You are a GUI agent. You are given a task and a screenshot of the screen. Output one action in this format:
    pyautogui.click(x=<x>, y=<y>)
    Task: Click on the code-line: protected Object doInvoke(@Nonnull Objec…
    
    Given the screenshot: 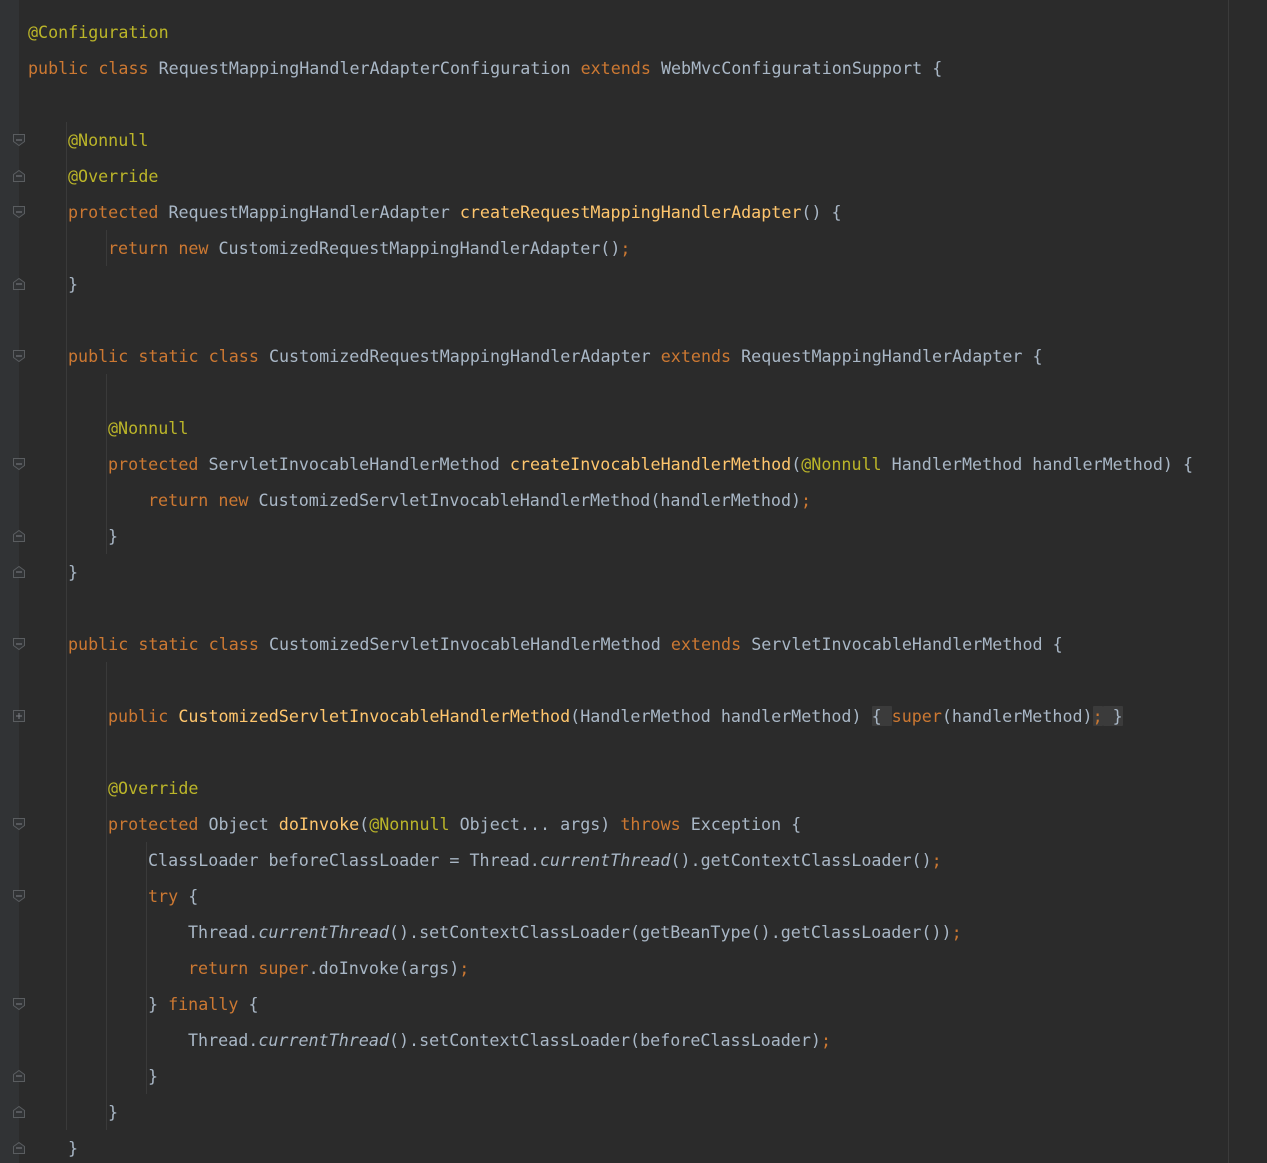 What is the action you would take?
    pyautogui.click(x=454, y=824)
    